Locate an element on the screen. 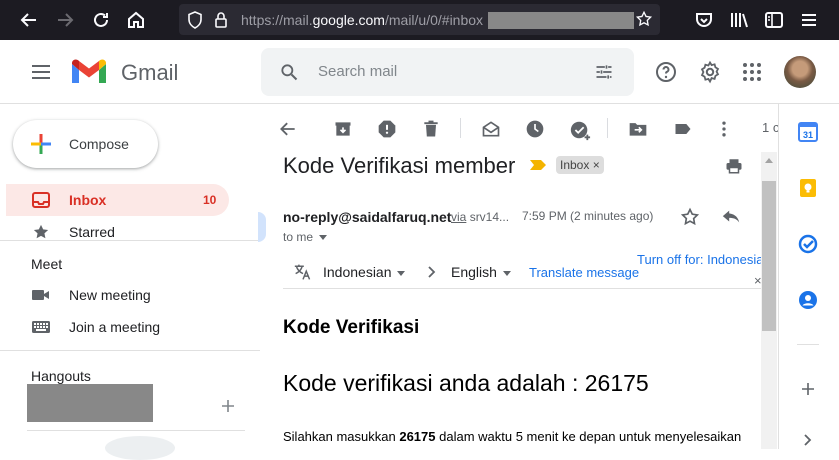 This screenshot has width=839, height=460. archive-icon is located at coordinates (343, 129).